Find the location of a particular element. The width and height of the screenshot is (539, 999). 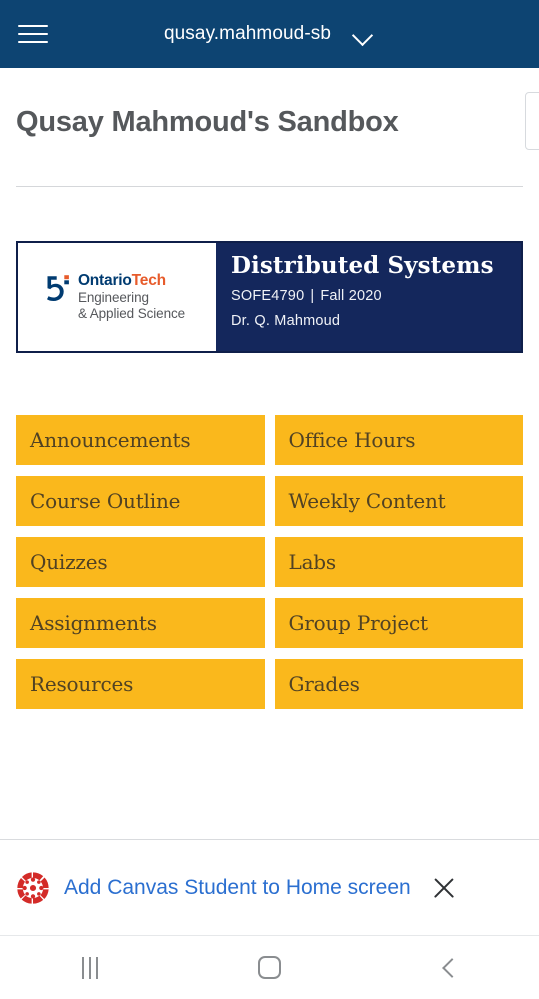

tile-resources: Resources is located at coordinates (140, 684).